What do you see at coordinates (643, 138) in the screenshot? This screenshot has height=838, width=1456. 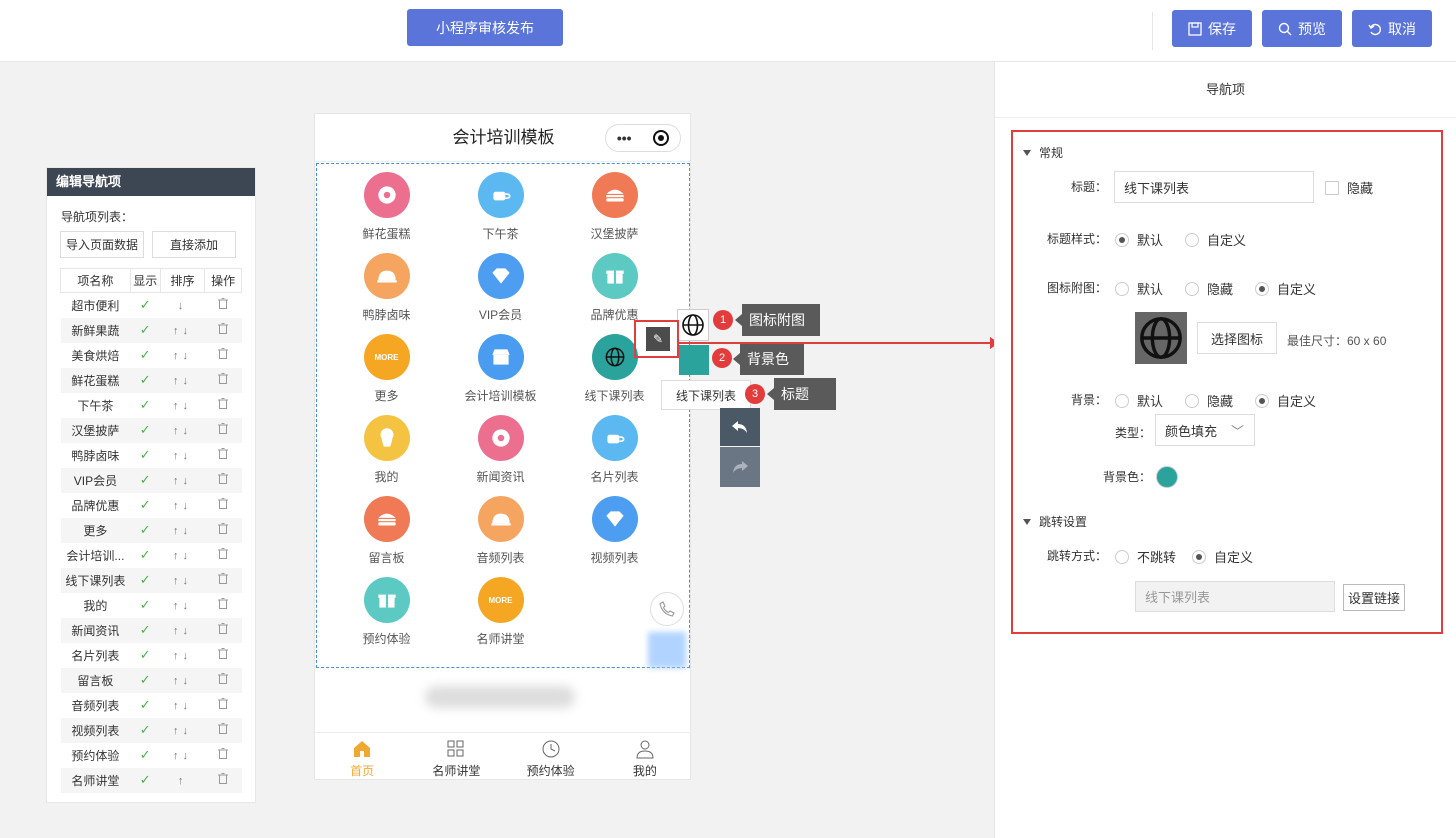 I see `miniapp-capsule: •••` at bounding box center [643, 138].